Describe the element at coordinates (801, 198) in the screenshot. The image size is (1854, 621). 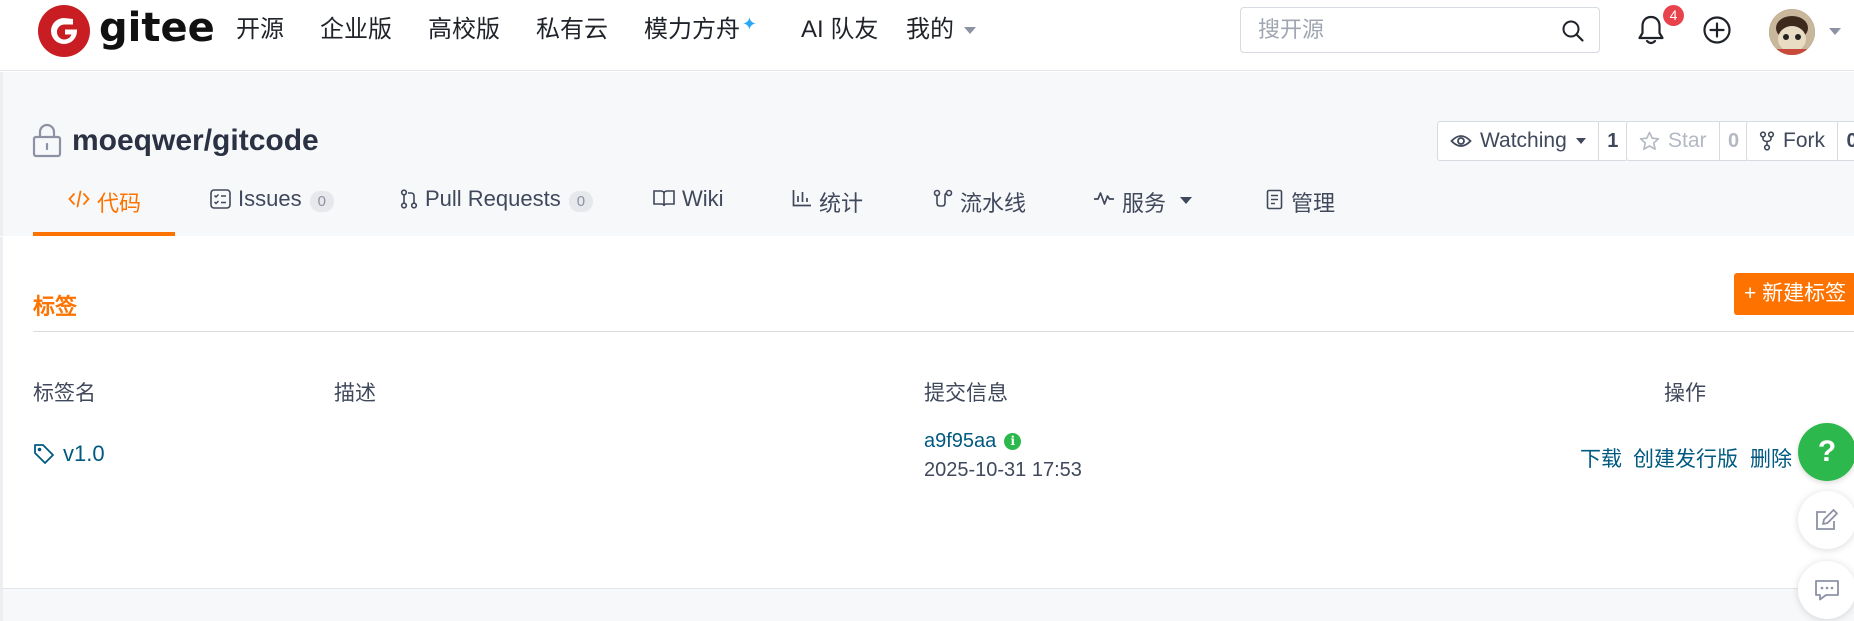
I see `stats-icon` at that location.